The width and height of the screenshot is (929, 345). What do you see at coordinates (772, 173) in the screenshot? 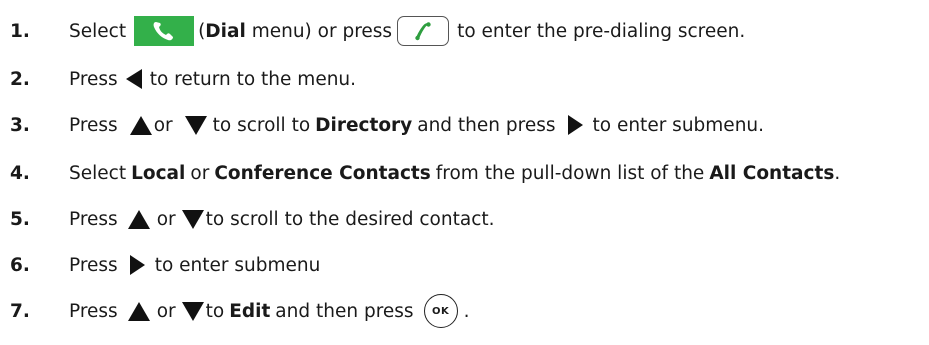
I see `step-text-bold: All Contacts` at bounding box center [772, 173].